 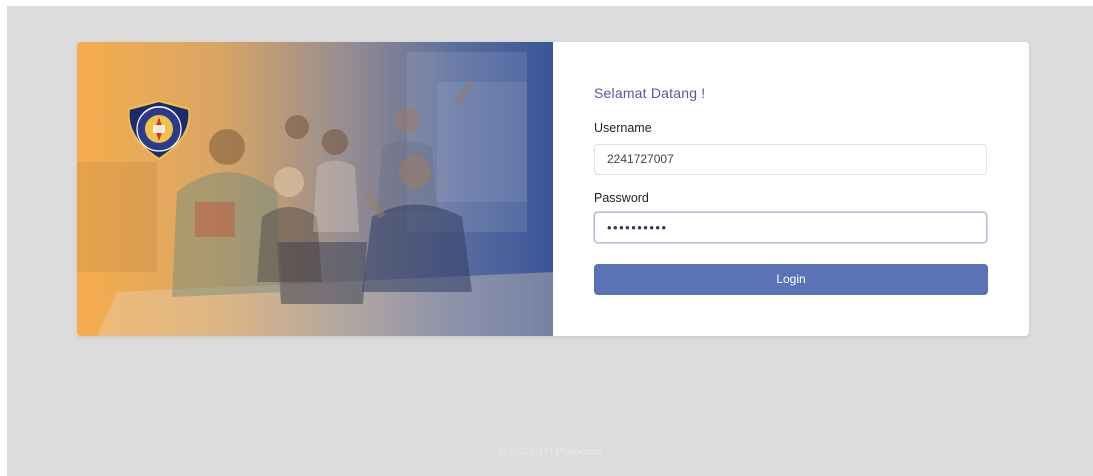 What do you see at coordinates (550, 452) in the screenshot?
I see `footer-copyright: © 2023 JTI Polinema` at bounding box center [550, 452].